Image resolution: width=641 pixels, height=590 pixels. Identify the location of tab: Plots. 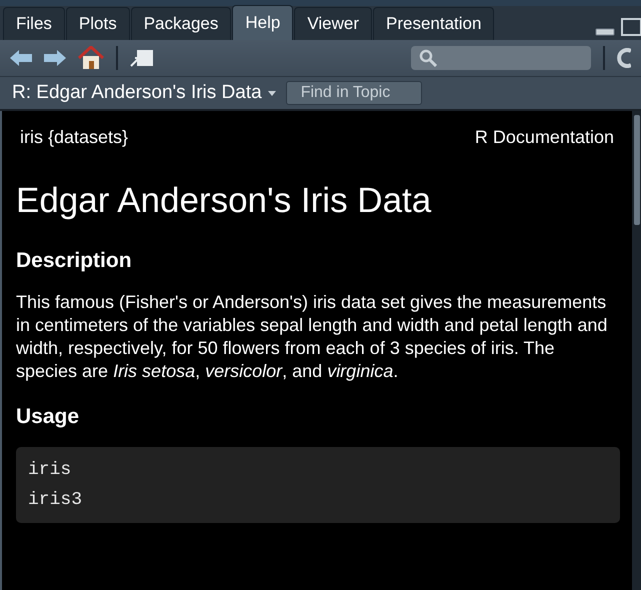
(98, 23).